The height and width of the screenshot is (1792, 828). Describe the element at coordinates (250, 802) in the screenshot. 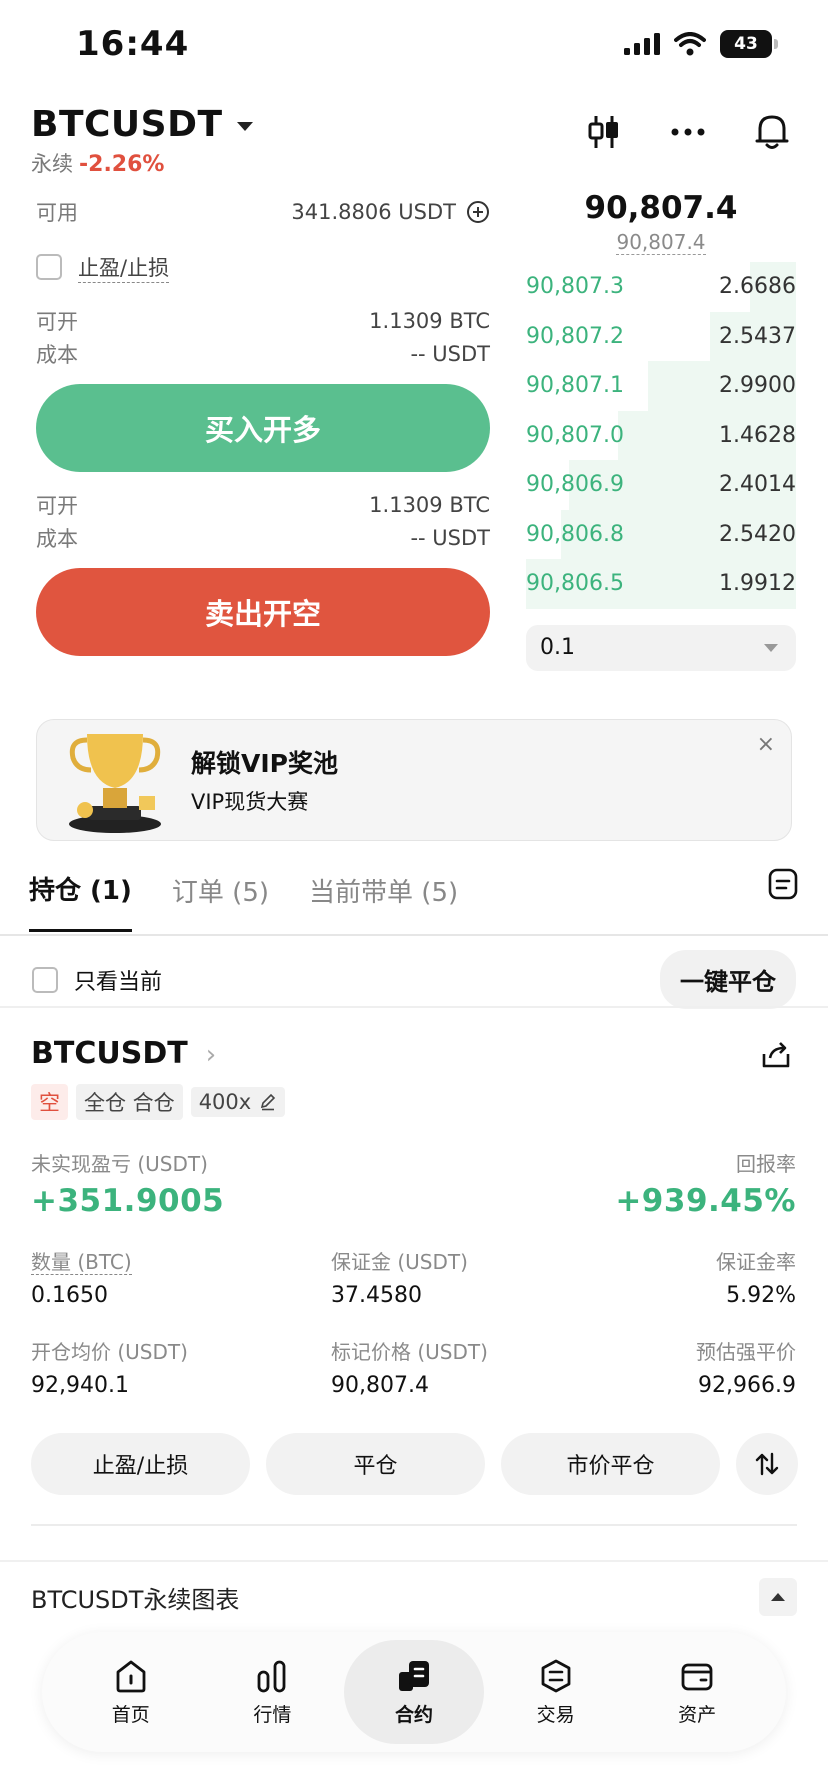

I see `banner-subtitle: VIP现货大赛` at that location.